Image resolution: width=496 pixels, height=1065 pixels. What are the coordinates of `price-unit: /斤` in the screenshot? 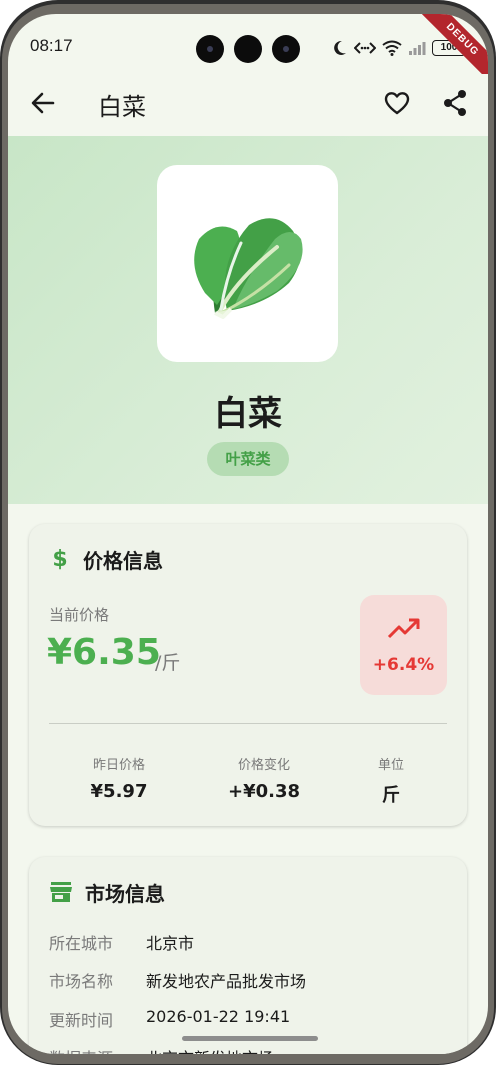 It's located at (168, 663).